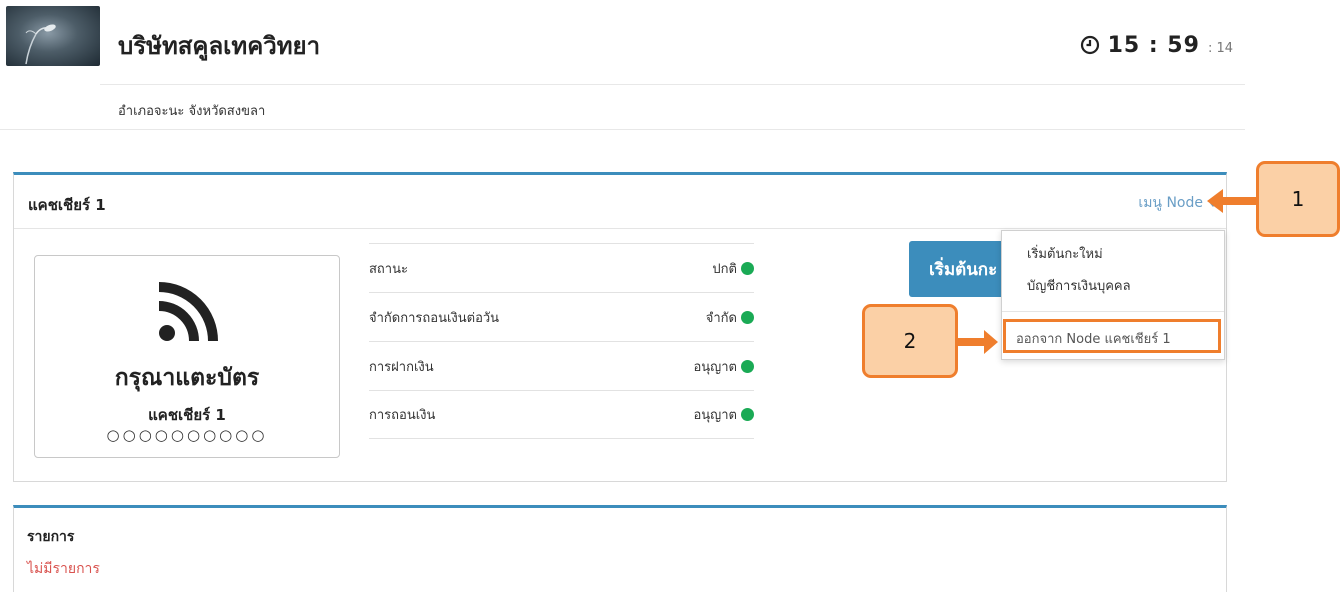 The width and height of the screenshot is (1340, 592). I want to click on status-label: จำกัดการถอนเงินต่อวัน, so click(434, 318).